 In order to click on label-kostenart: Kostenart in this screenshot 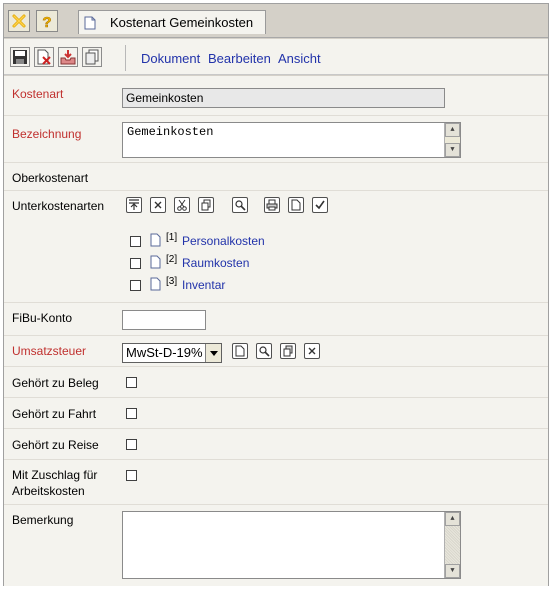, I will do `click(38, 94)`.